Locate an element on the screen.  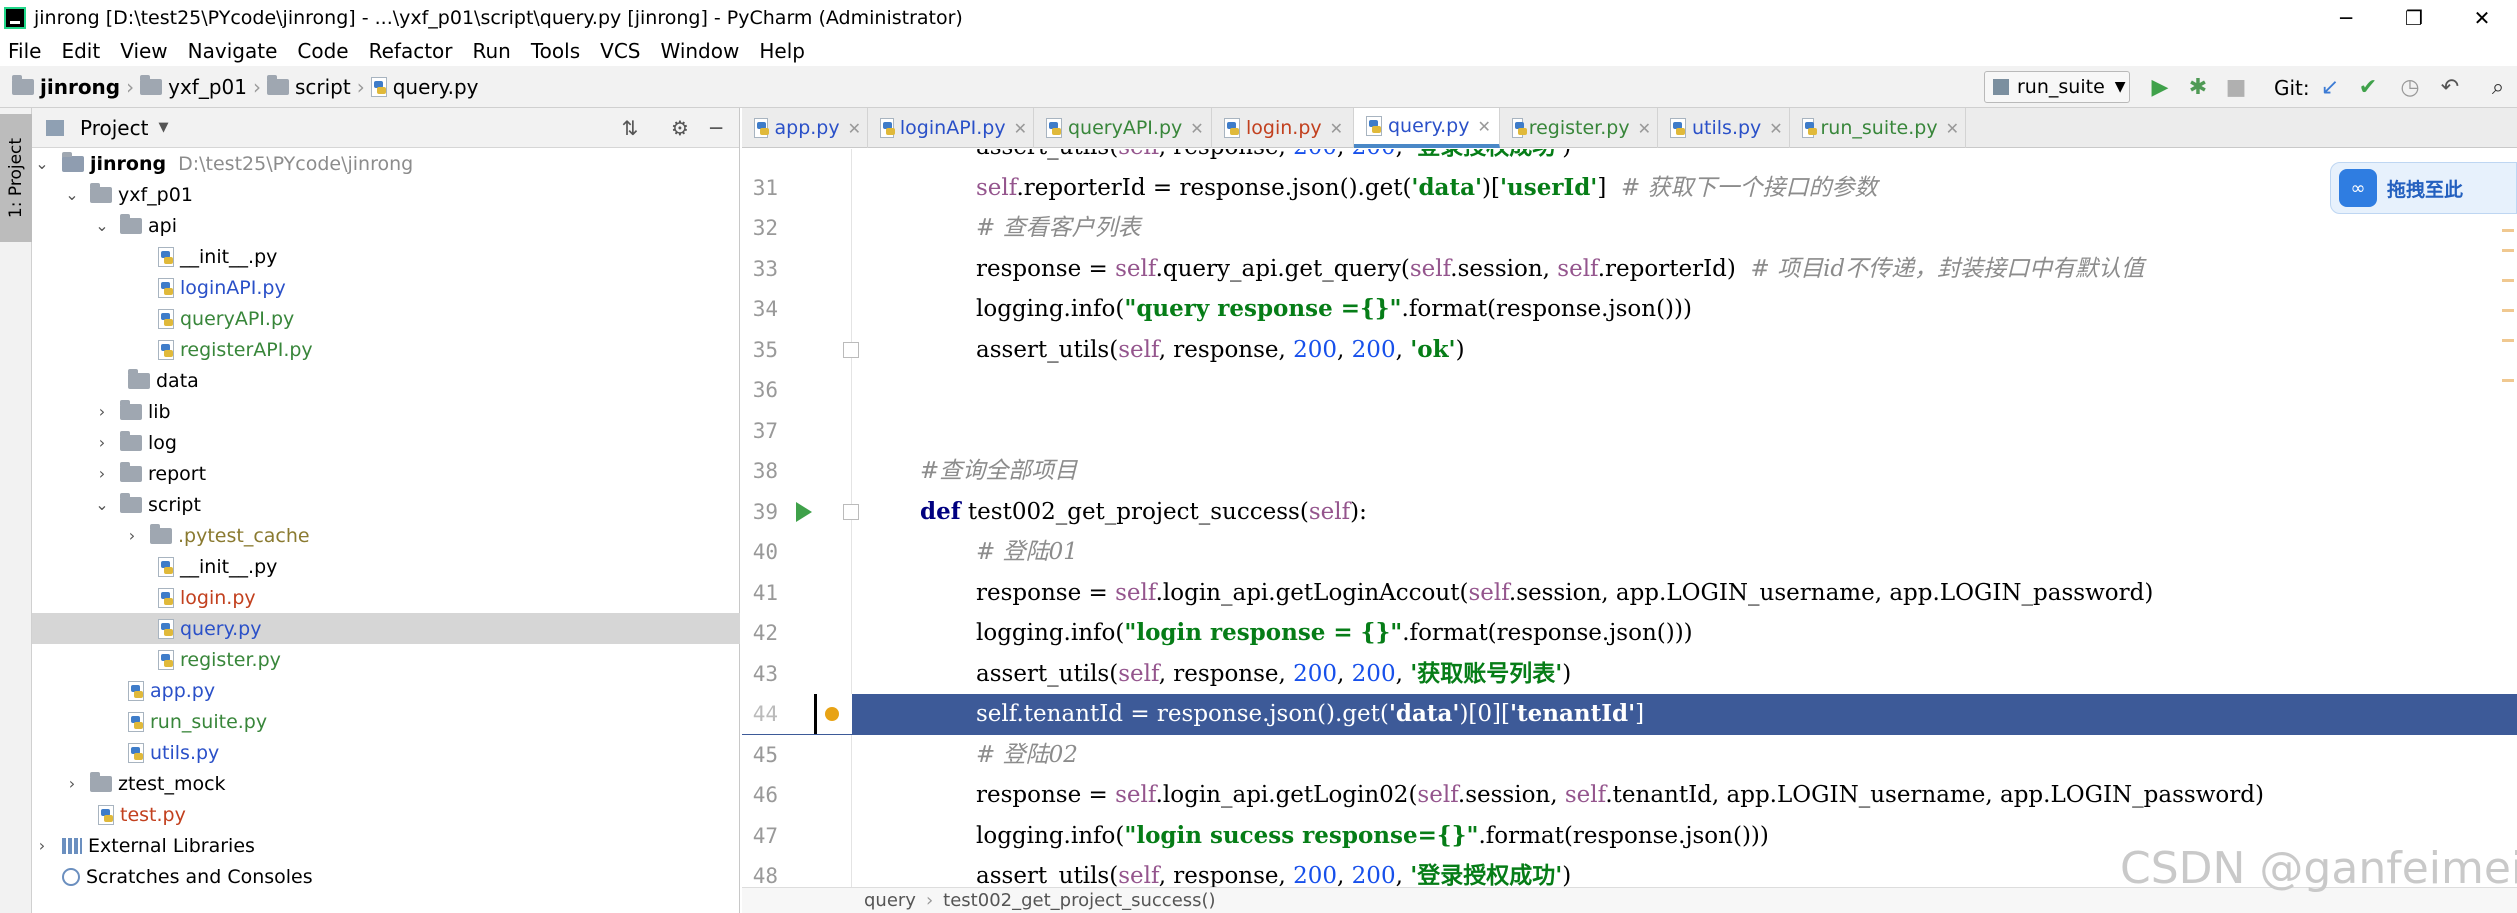
maximize-button: ❐ is located at coordinates (2414, 18).